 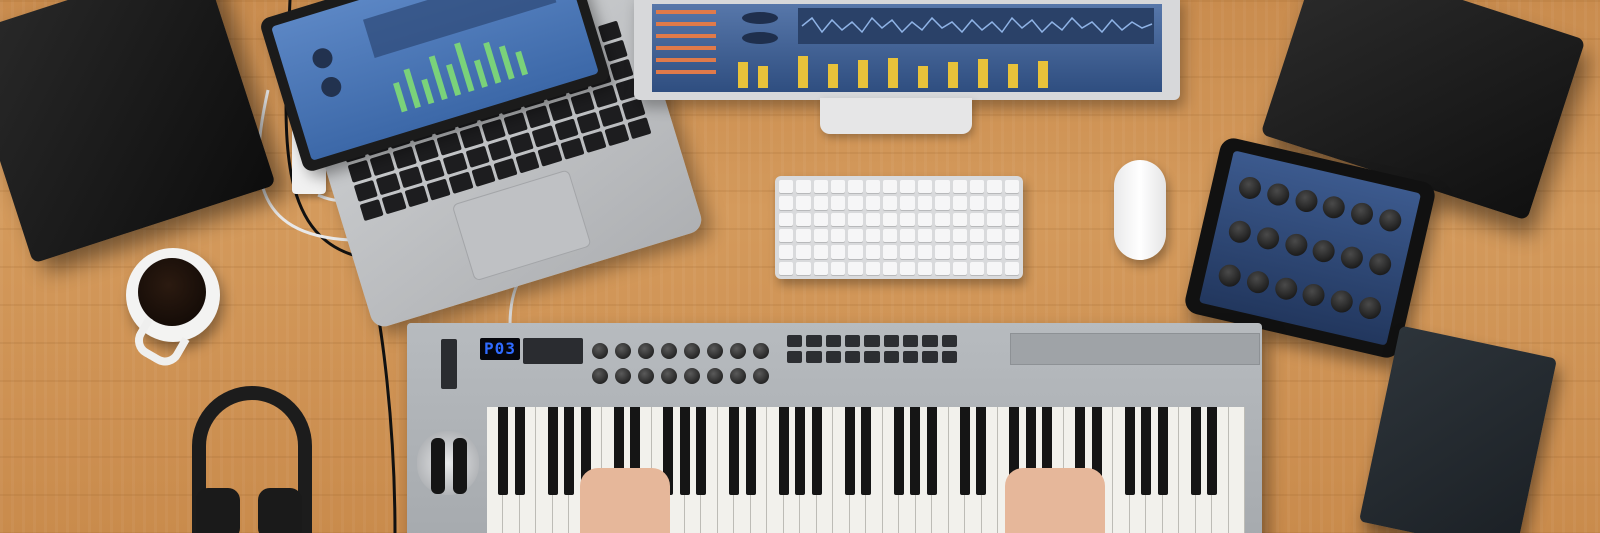 What do you see at coordinates (438, 466) in the screenshot?
I see `pitch-wheel` at bounding box center [438, 466].